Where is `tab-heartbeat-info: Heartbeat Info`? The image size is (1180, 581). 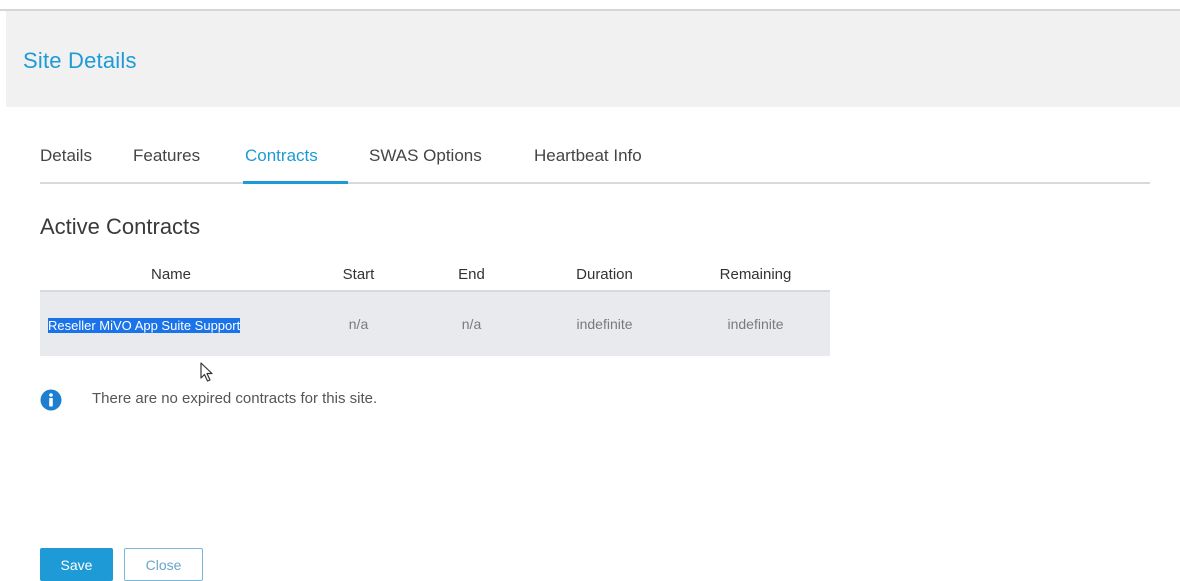 tab-heartbeat-info: Heartbeat Info is located at coordinates (588, 164).